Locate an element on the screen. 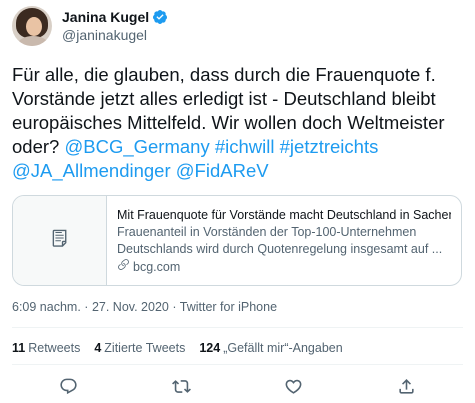  hashtag-link: #ichwill is located at coordinates (245, 146).